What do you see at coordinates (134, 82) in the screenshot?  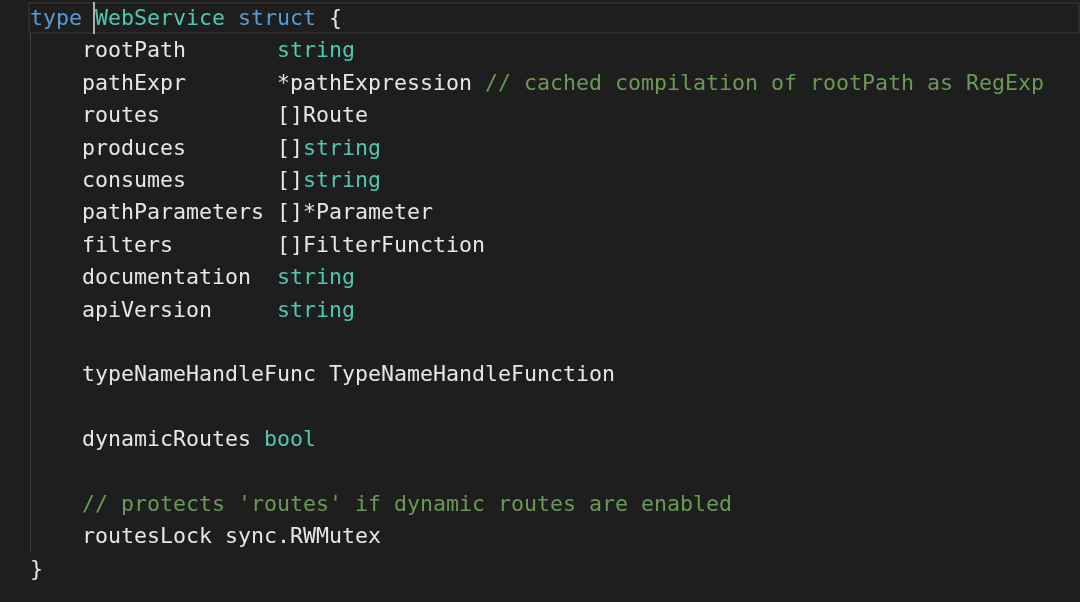 I see `code-text: pathExpr` at bounding box center [134, 82].